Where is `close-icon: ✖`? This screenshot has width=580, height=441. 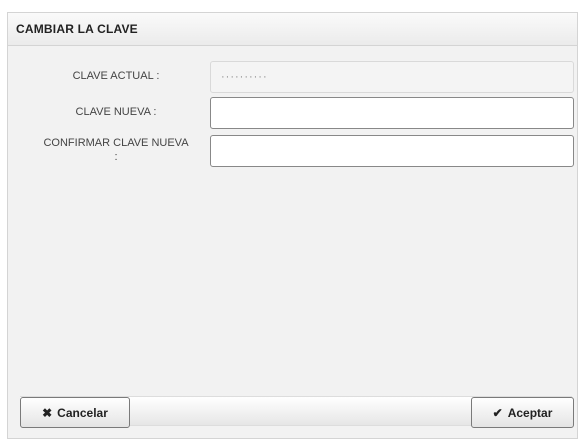
close-icon: ✖ is located at coordinates (47, 412).